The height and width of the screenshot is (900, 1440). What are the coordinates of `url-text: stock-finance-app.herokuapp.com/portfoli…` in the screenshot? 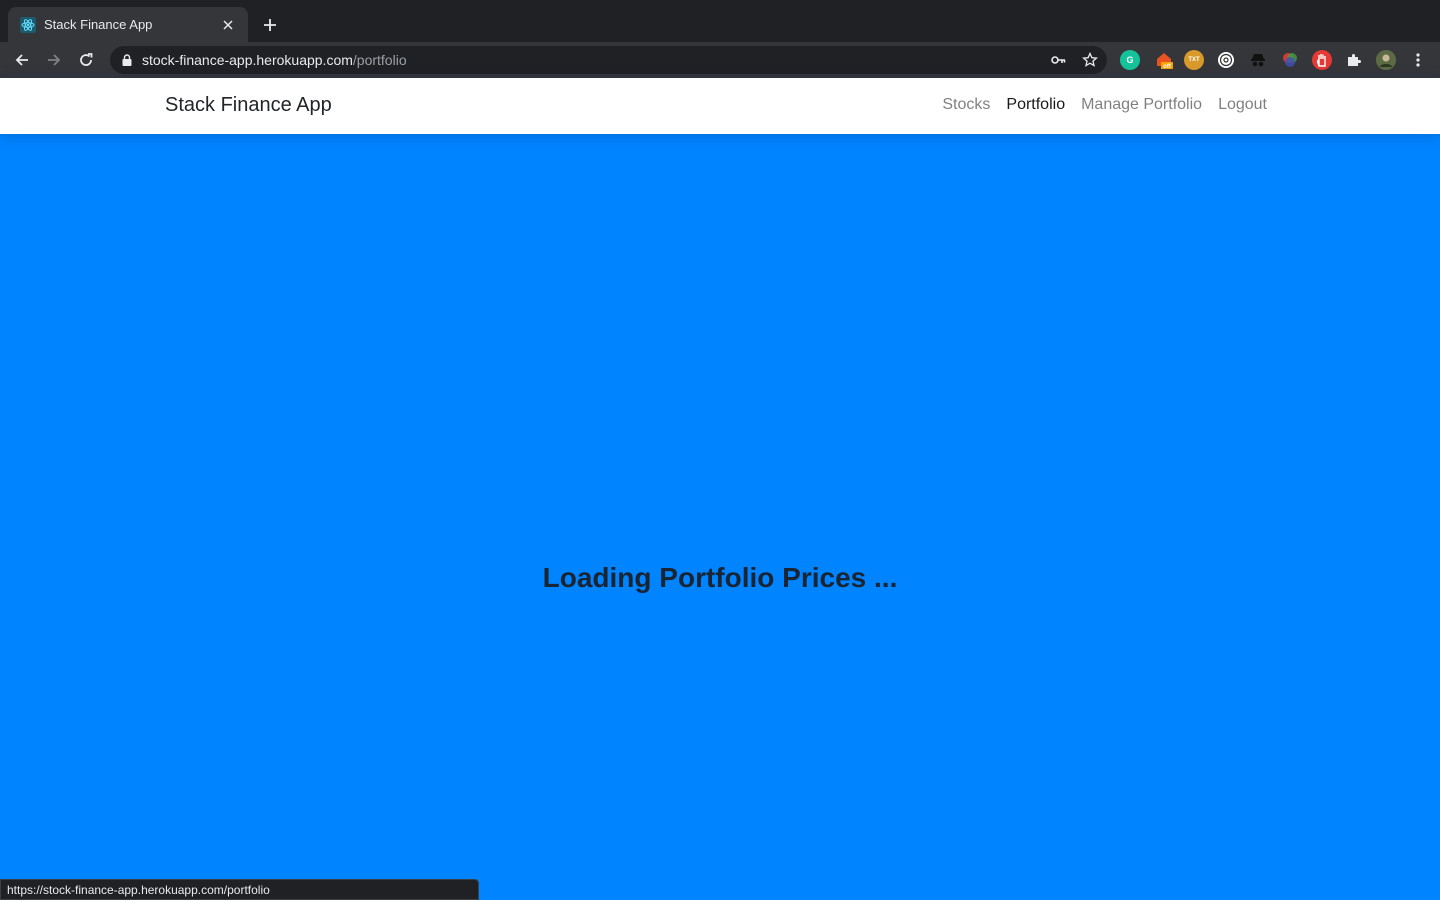 It's located at (274, 60).